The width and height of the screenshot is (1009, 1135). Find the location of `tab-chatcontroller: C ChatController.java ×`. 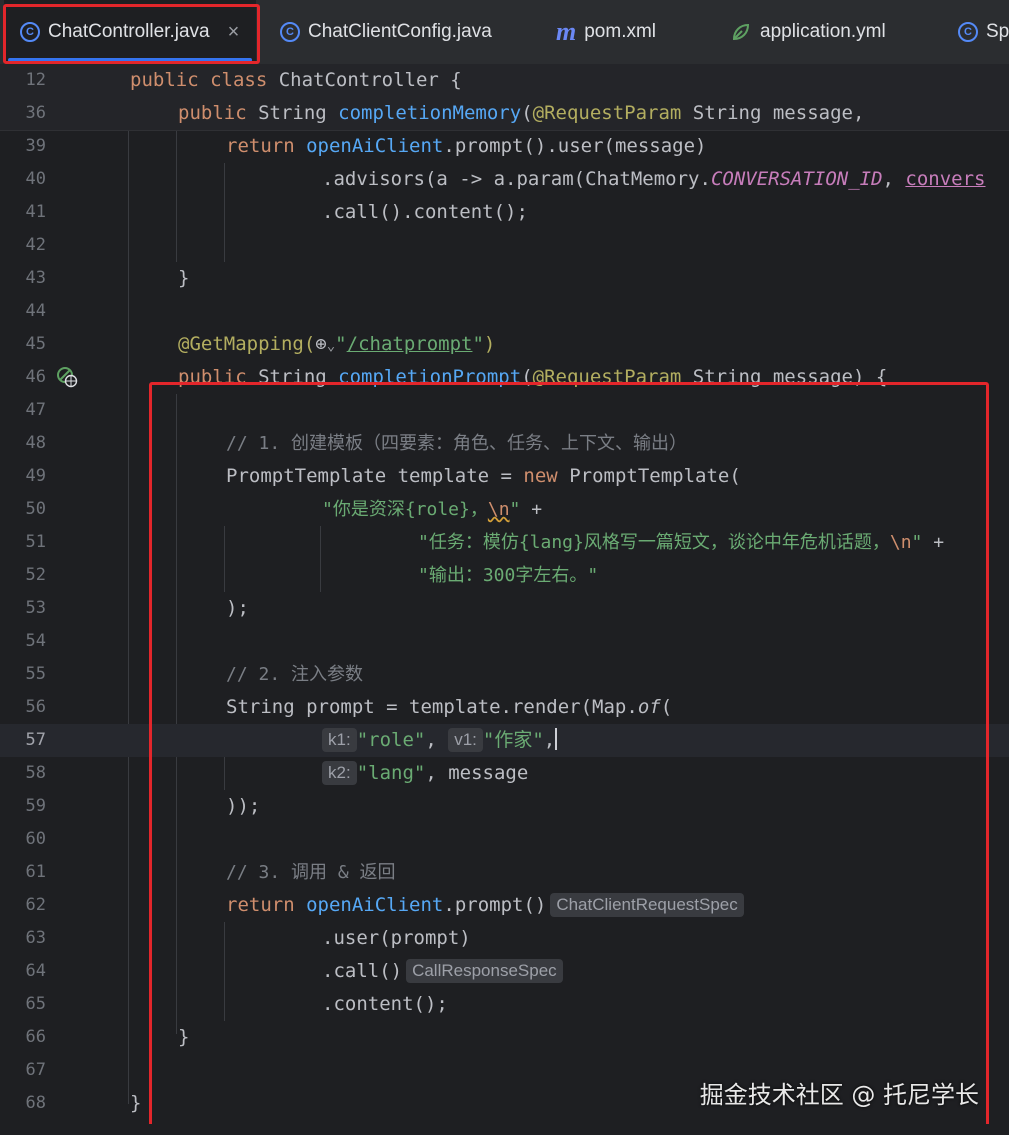

tab-chatcontroller: C ChatController.java × is located at coordinates (130, 32).